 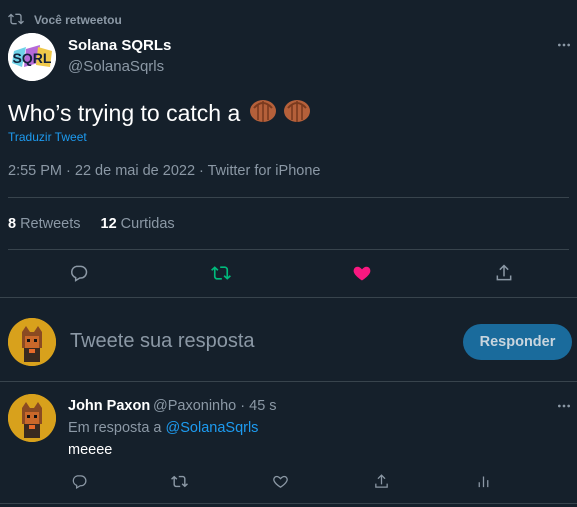 I want to click on comment-text: meeee, so click(x=90, y=450).